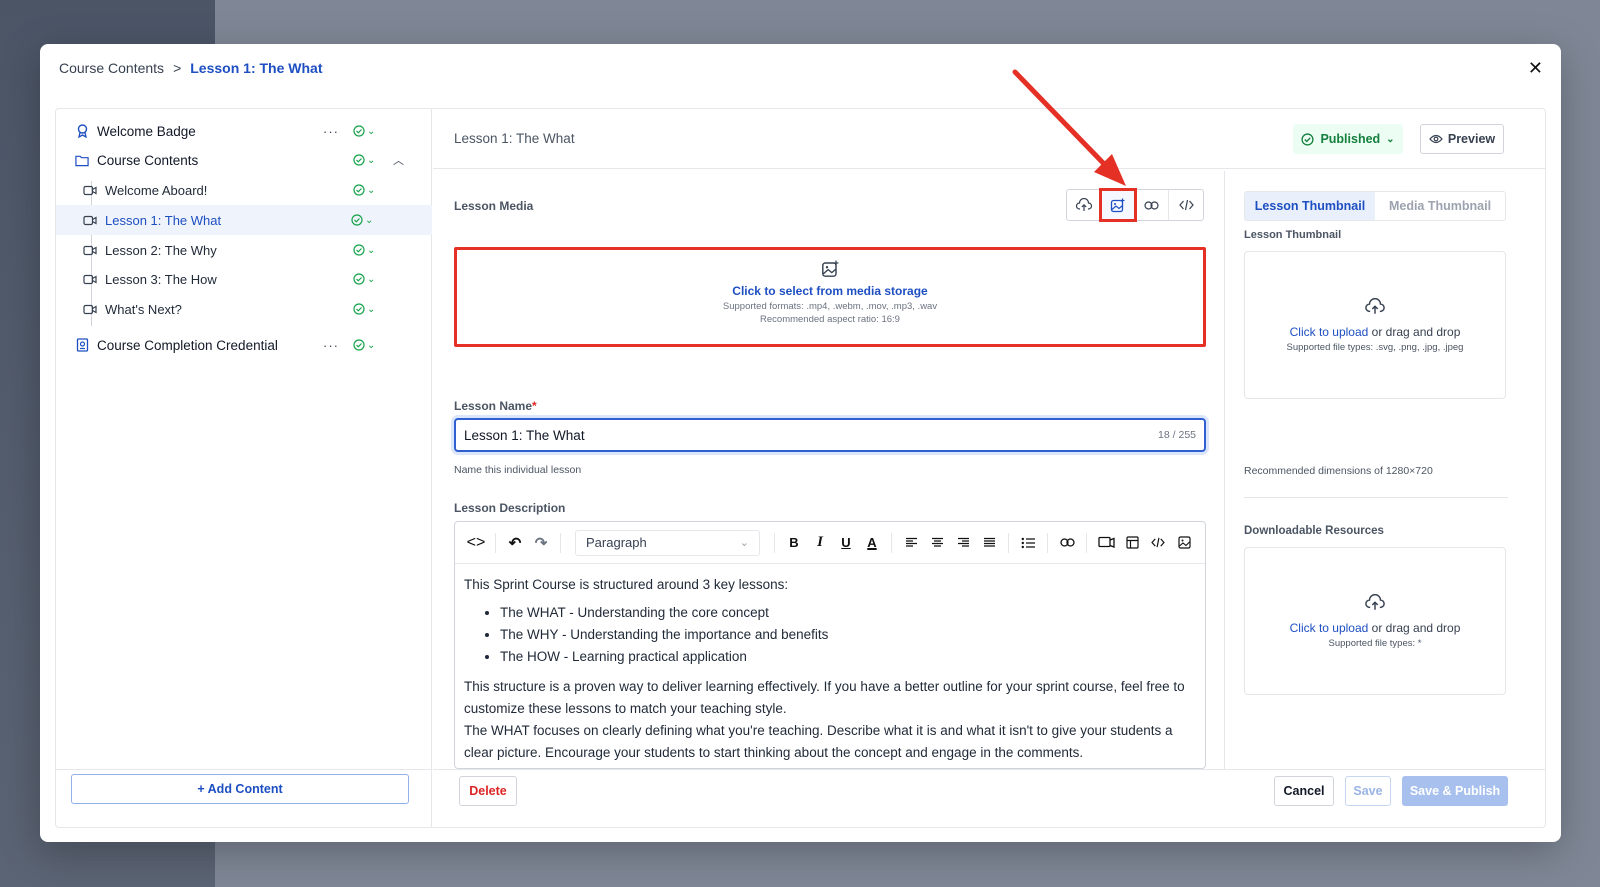 This screenshot has height=887, width=1600. I want to click on save-publish-button: Save & Publish, so click(1455, 791).